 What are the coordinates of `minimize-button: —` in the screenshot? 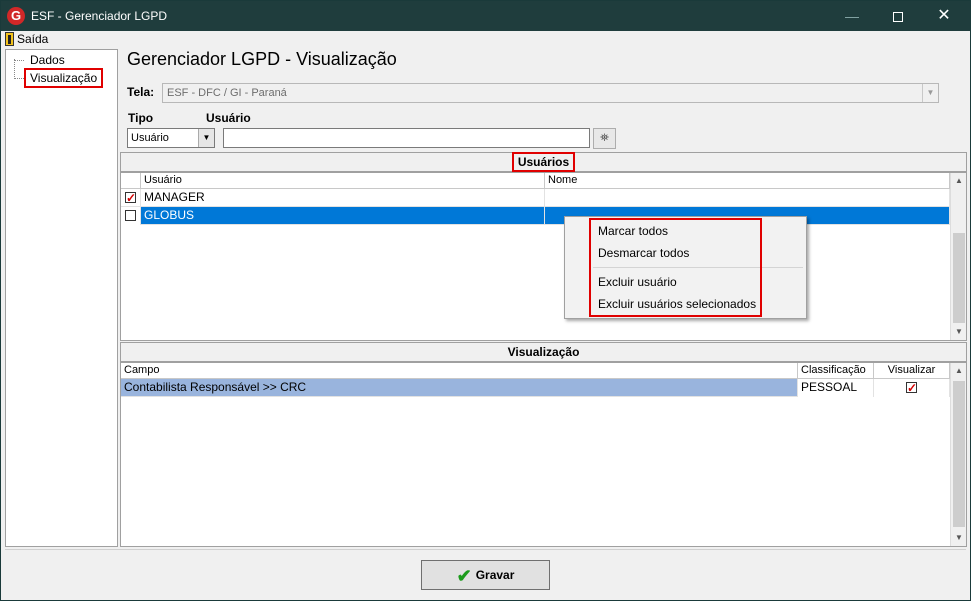 It's located at (852, 16).